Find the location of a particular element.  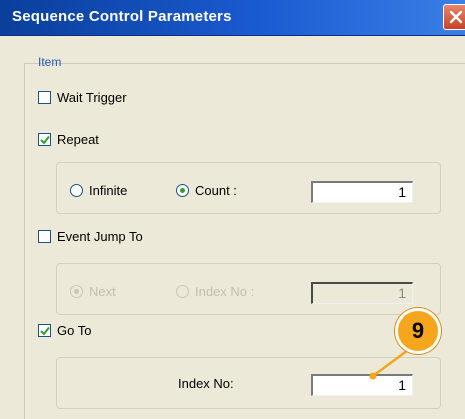

callout-number-badge: 9 is located at coordinates (418, 331).